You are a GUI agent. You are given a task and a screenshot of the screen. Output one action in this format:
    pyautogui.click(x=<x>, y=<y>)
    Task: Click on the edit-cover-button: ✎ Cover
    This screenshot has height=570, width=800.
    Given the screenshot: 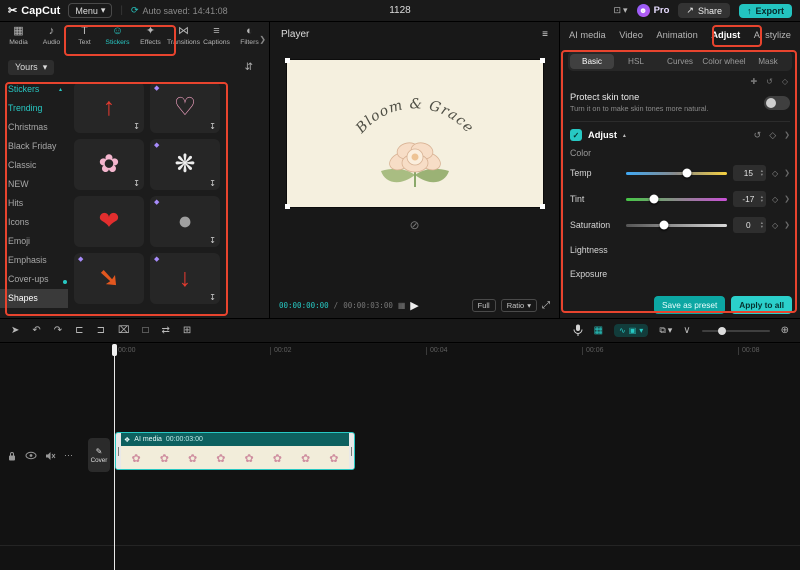 What is the action you would take?
    pyautogui.click(x=99, y=455)
    